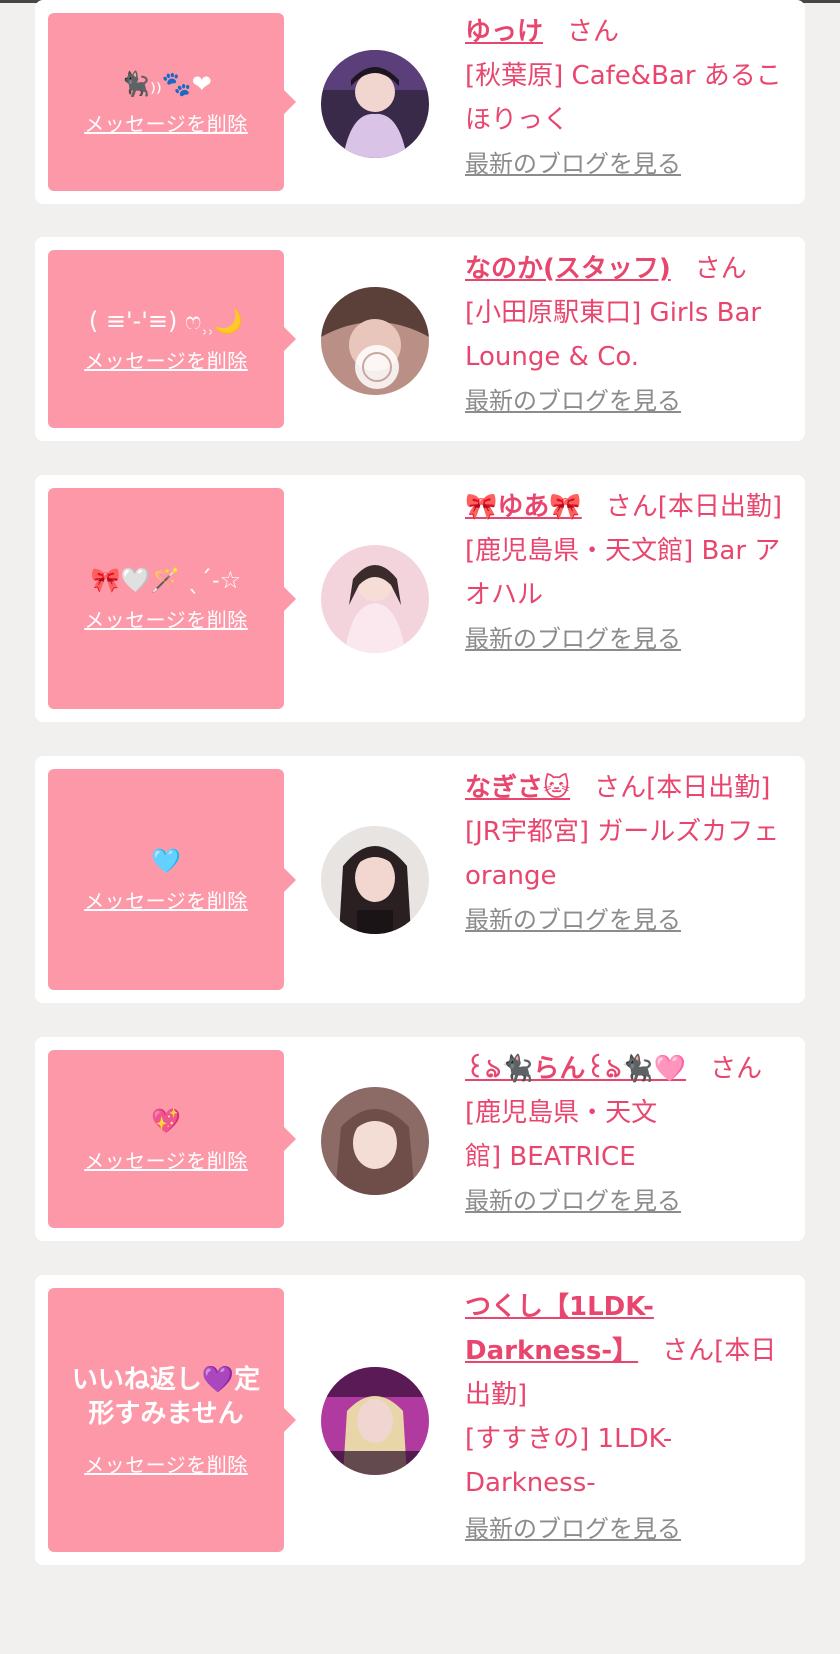  I want to click on shop-text: [鹿児島県・天文館] Bar アオハル, so click(623, 573).